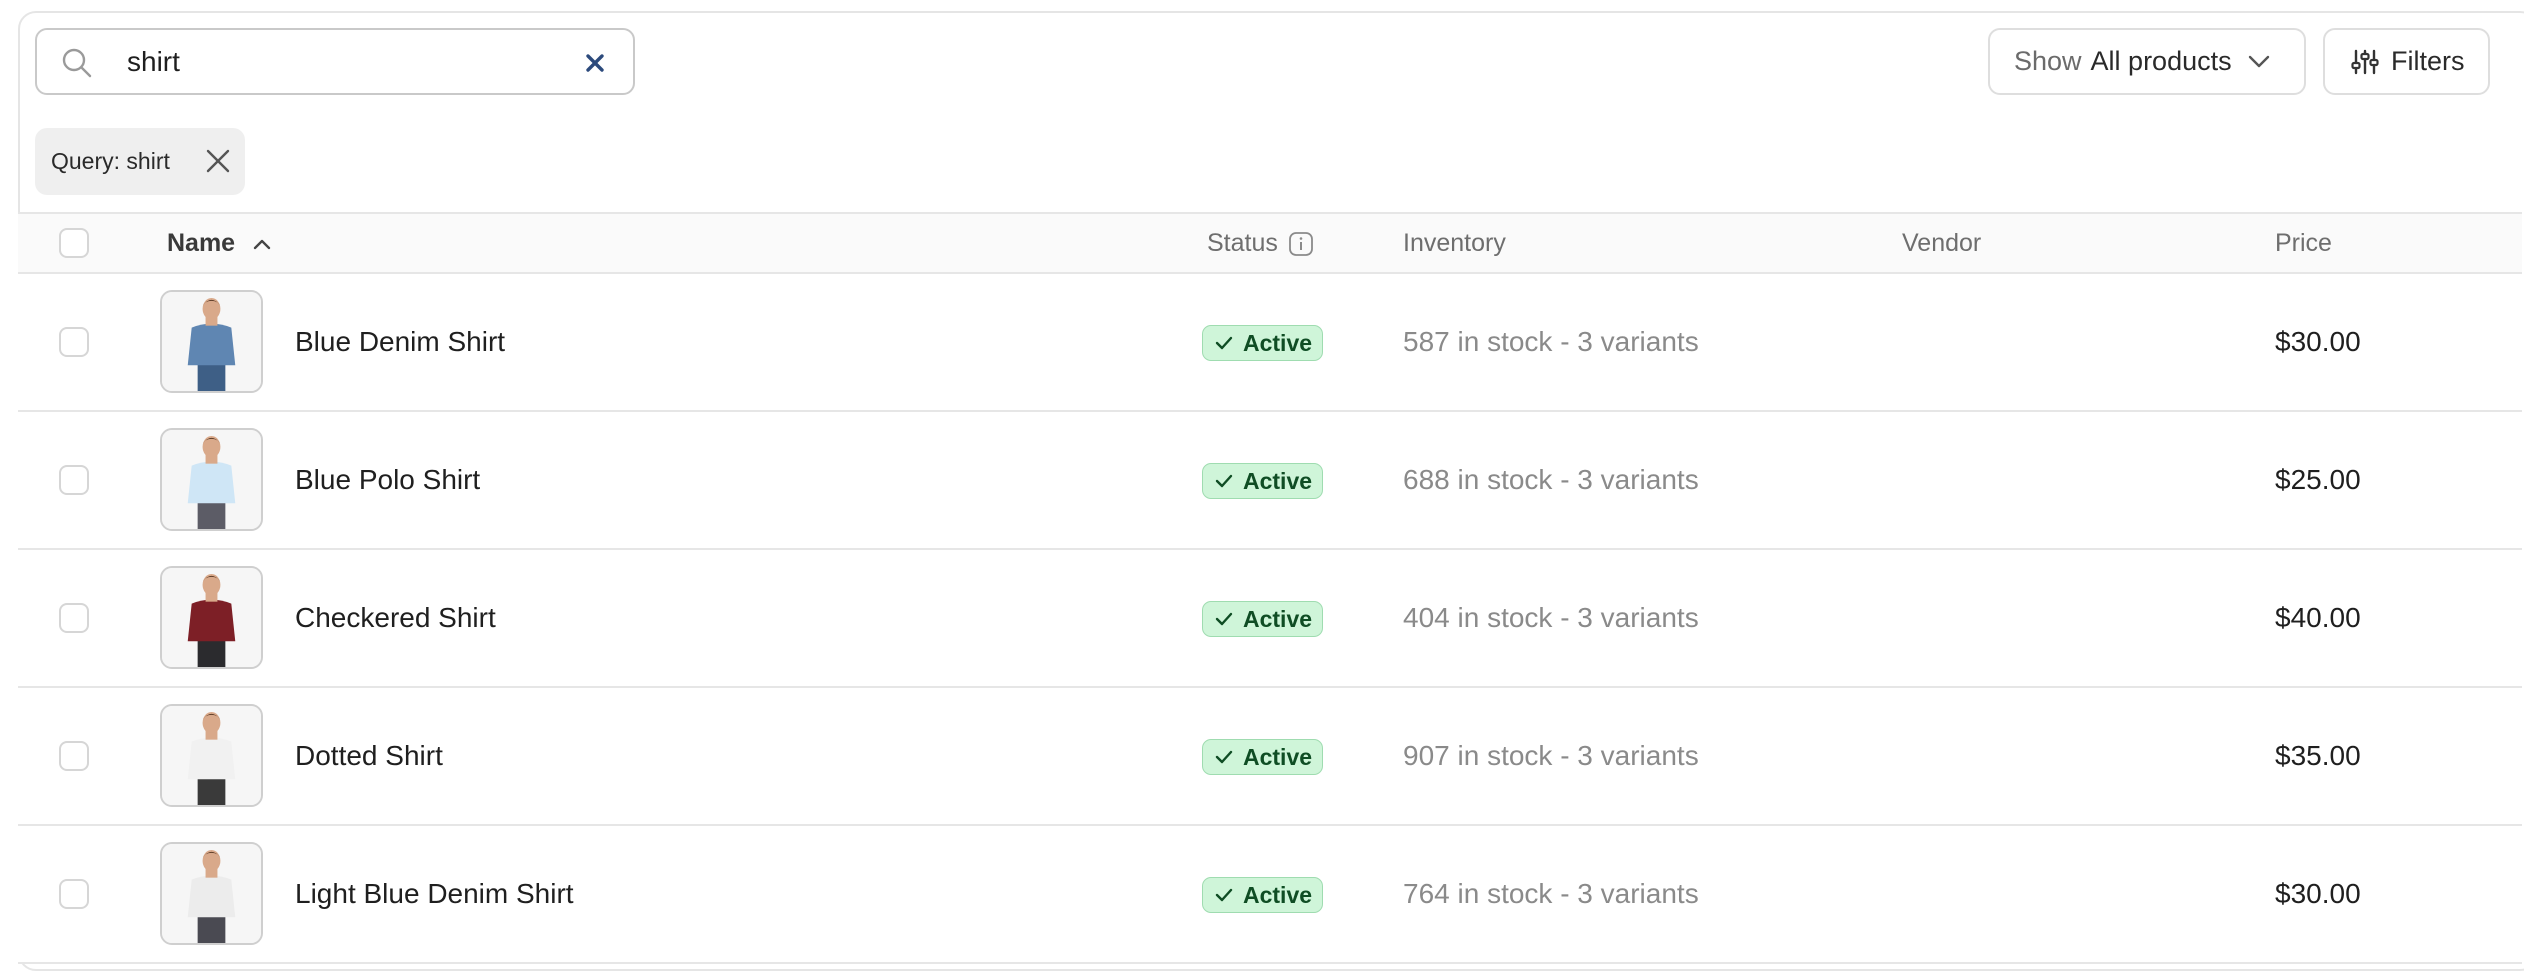  I want to click on magnifier-icon, so click(77, 63).